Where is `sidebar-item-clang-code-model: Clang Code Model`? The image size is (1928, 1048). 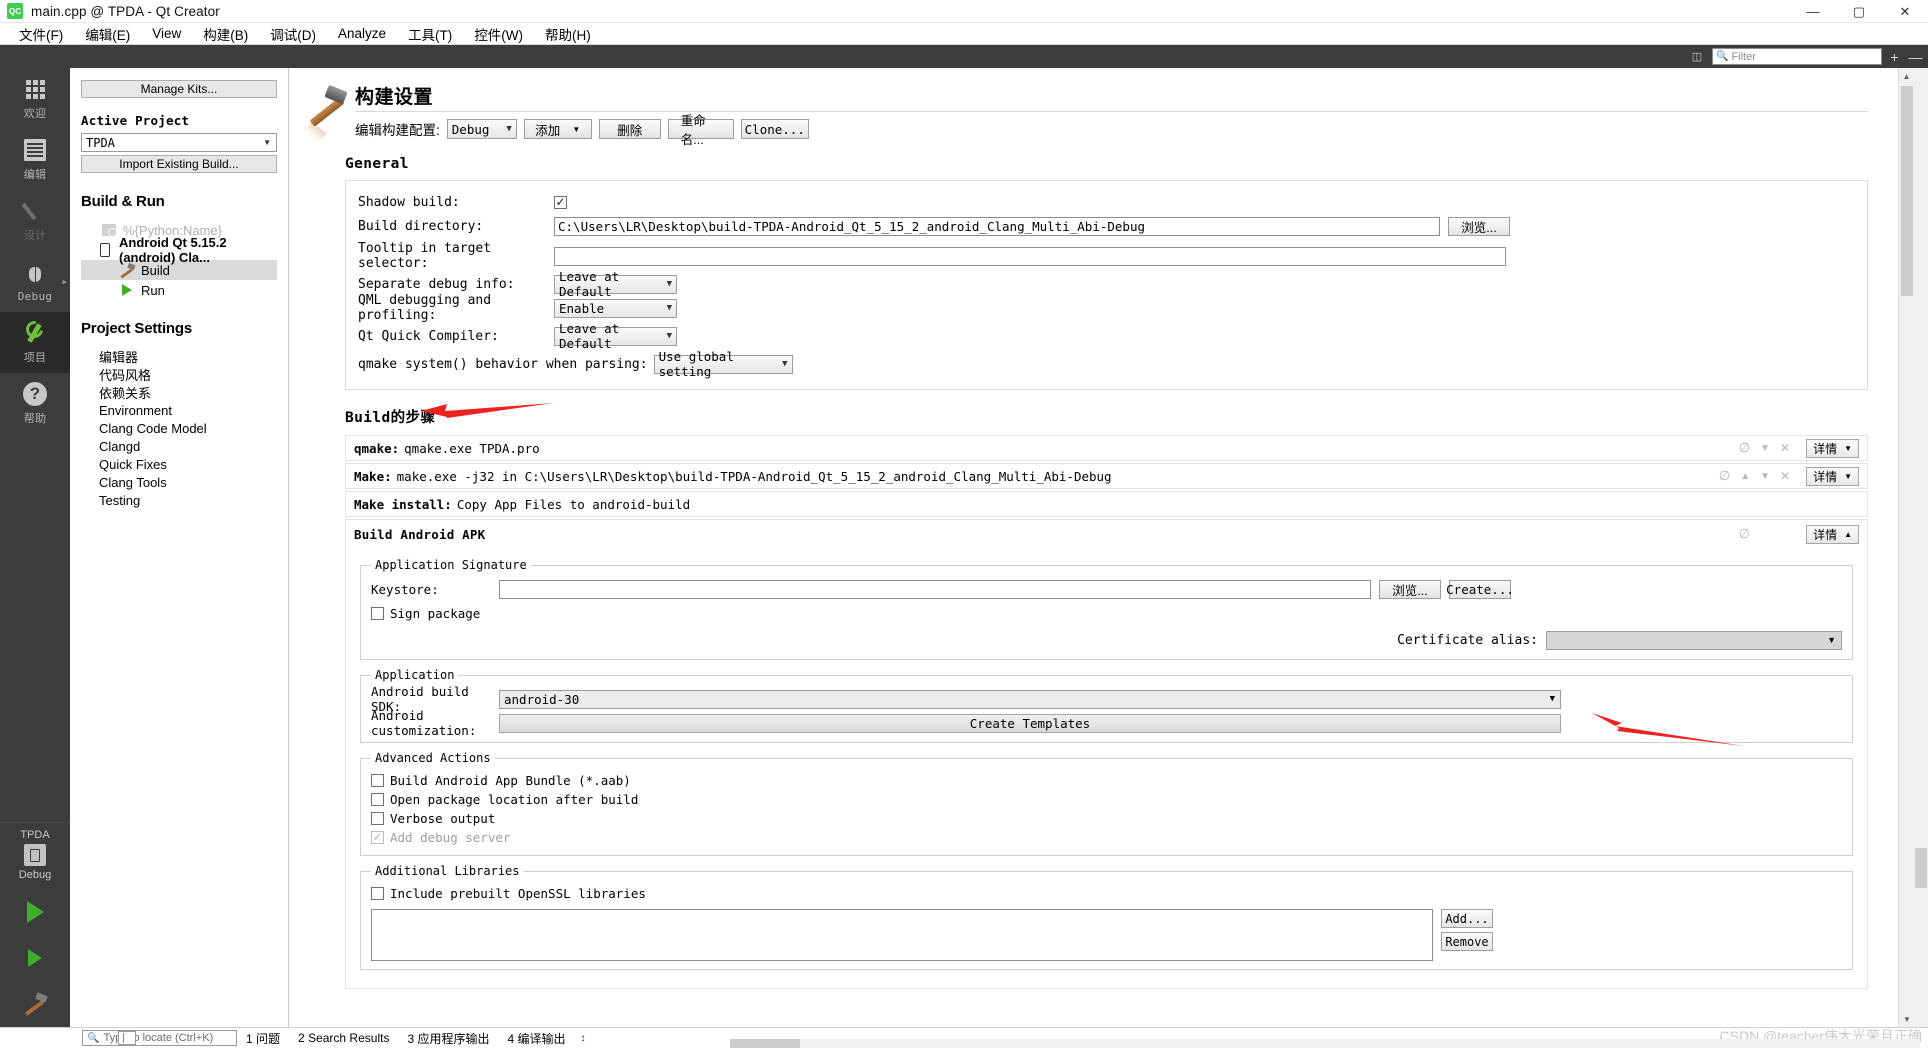 sidebar-item-clang-code-model: Clang Code Model is located at coordinates (179, 428).